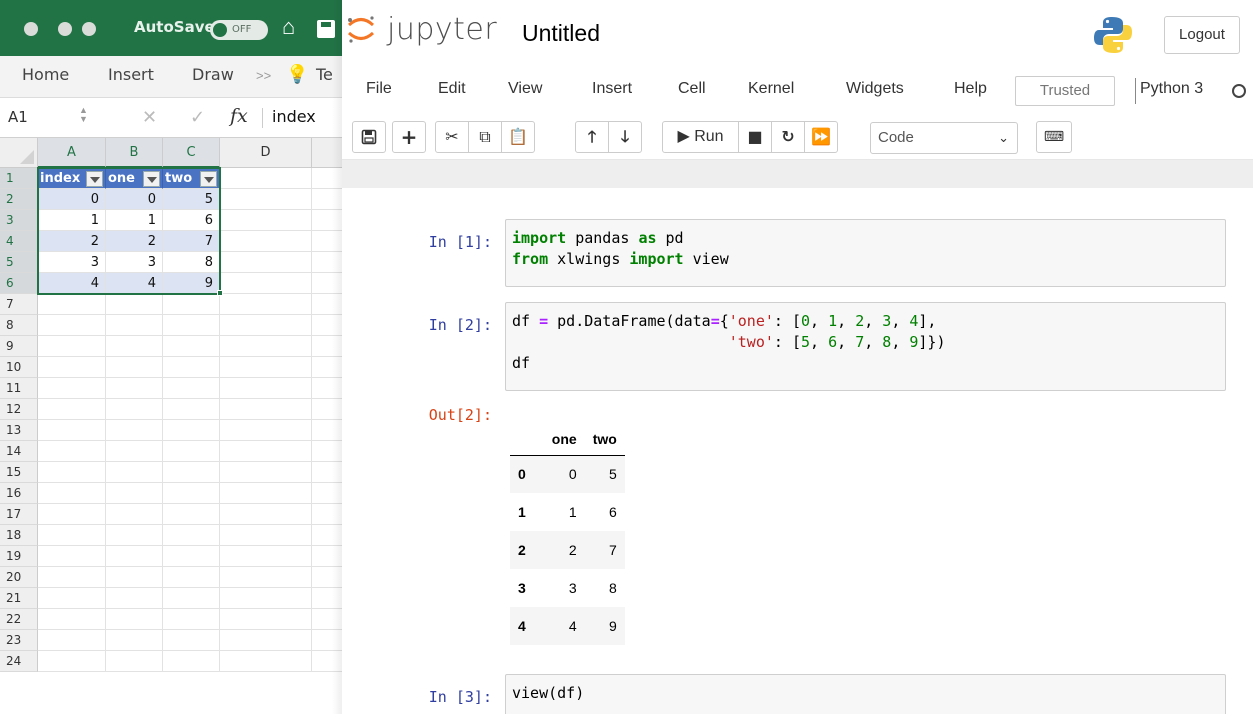 The image size is (1253, 714). I want to click on row-header: 18, so click(19, 535).